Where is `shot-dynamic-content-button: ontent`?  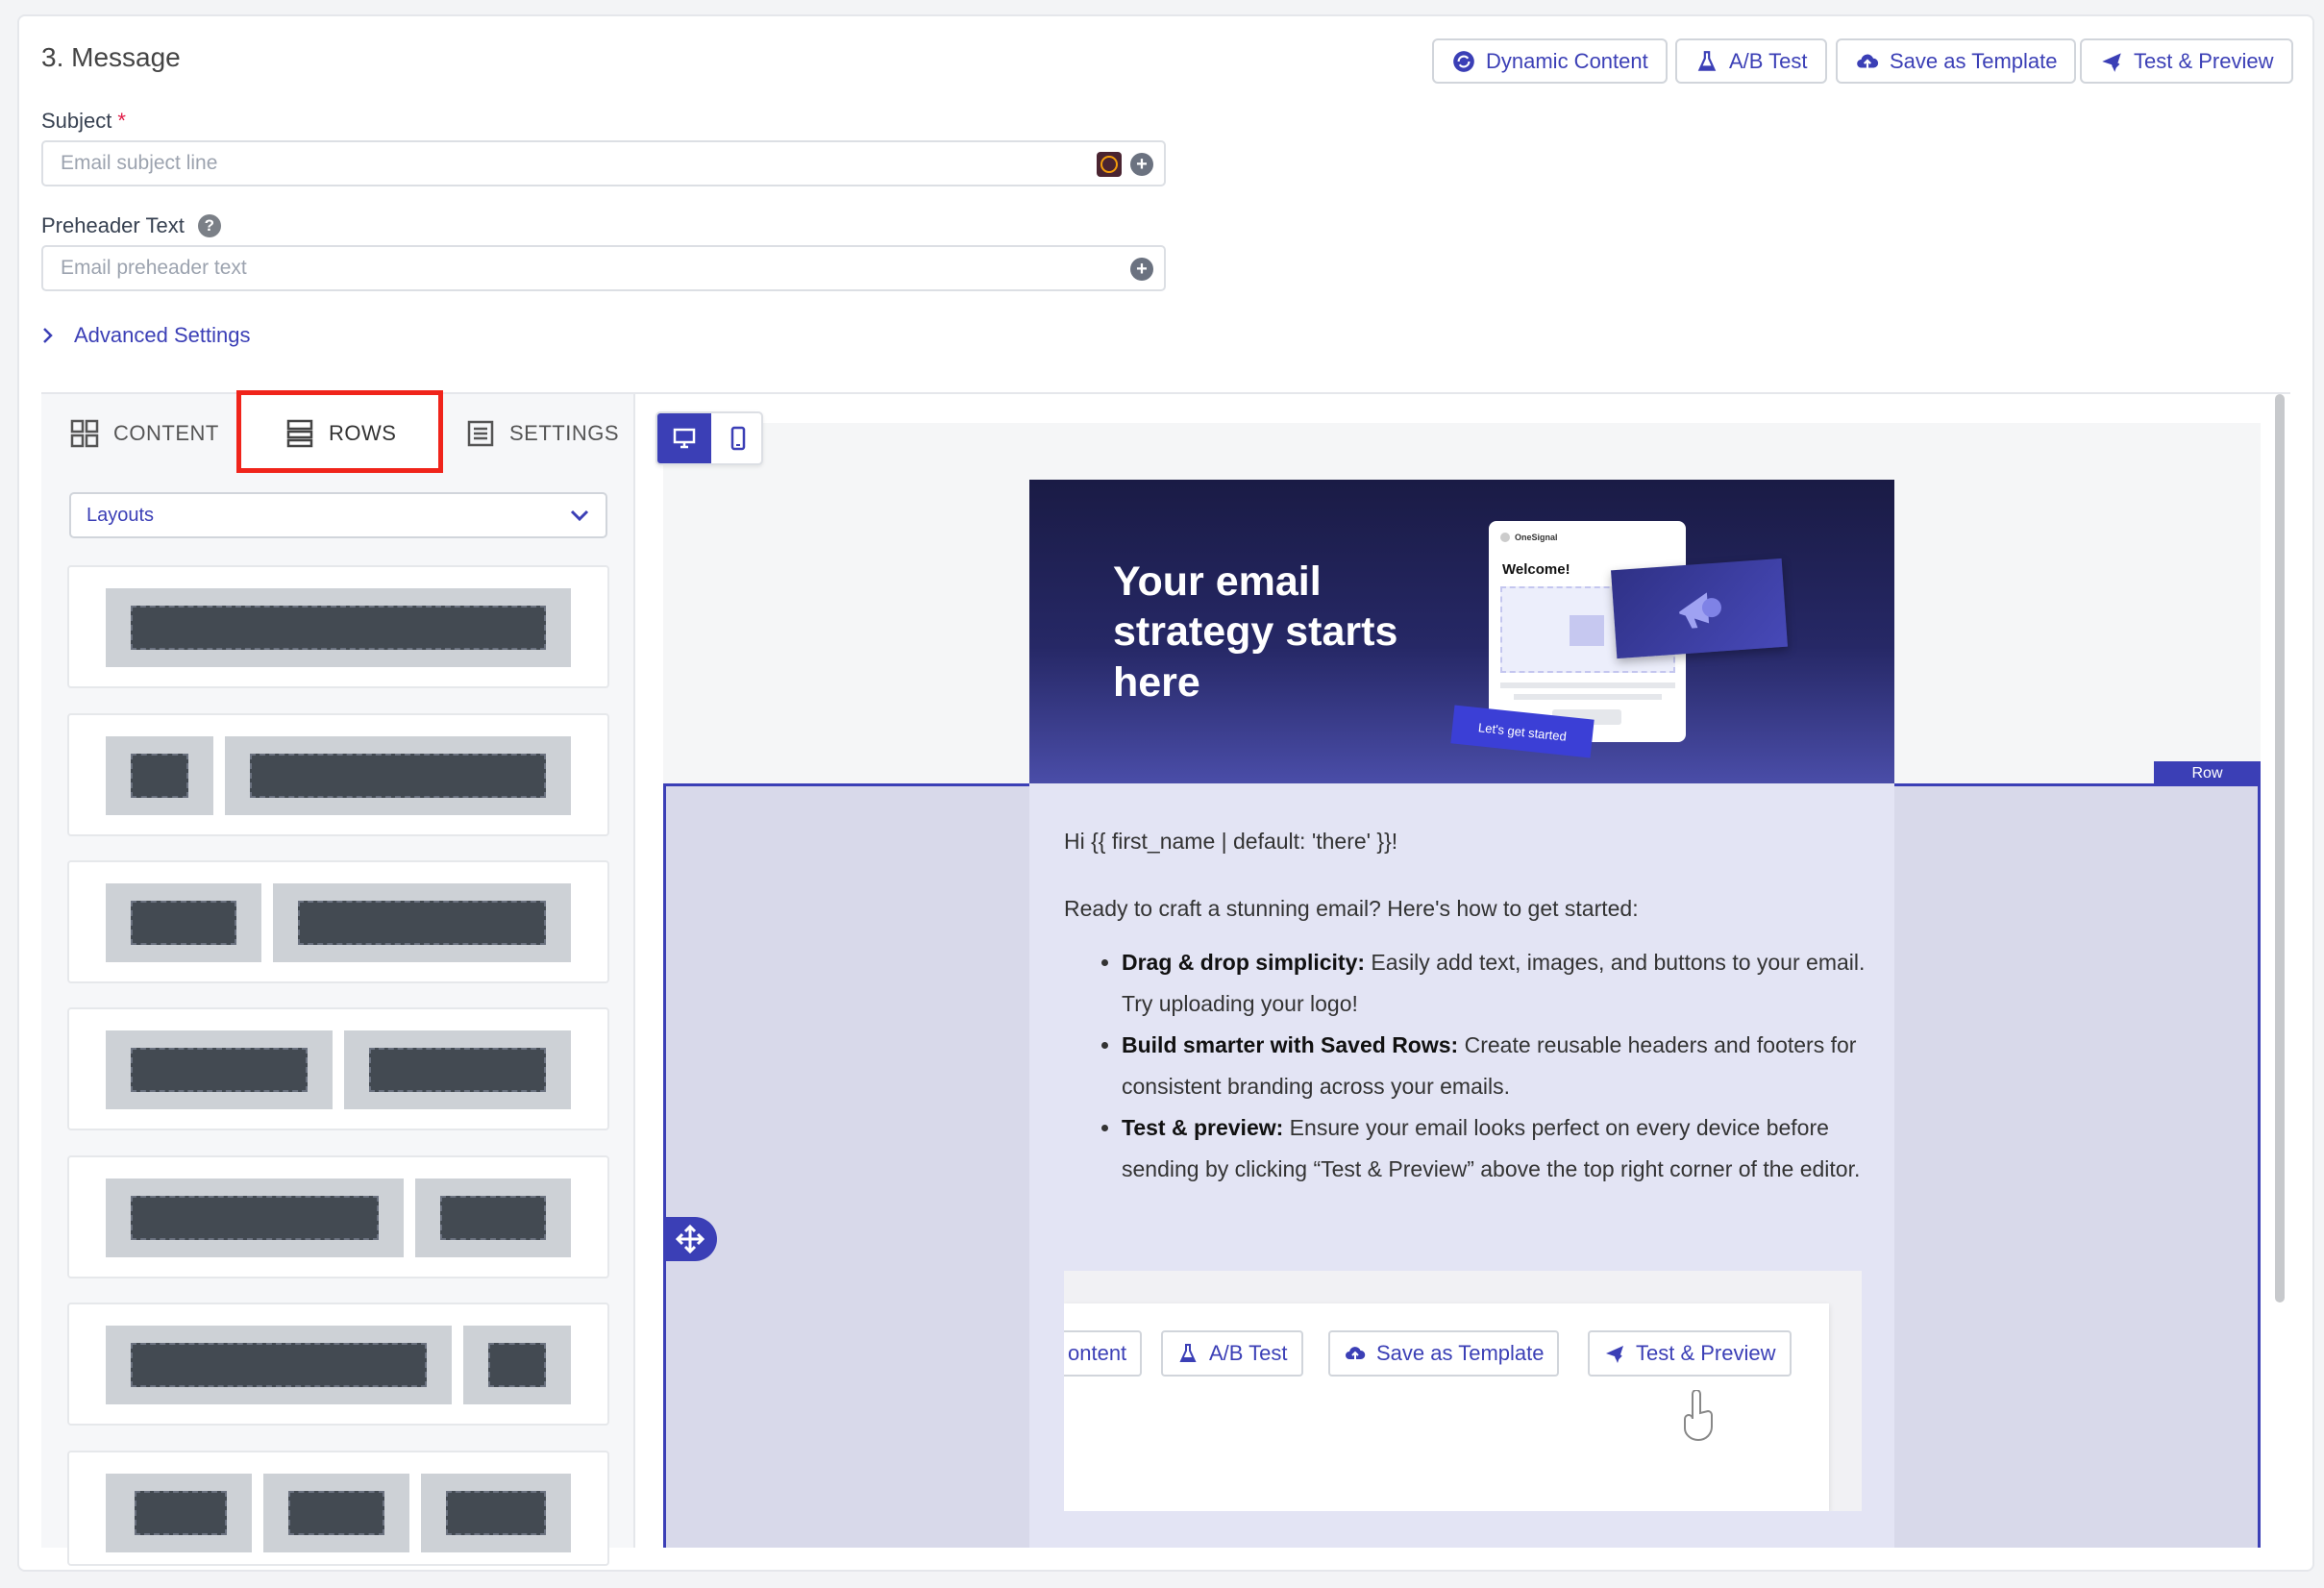
shot-dynamic-content-button: ontent is located at coordinates (1103, 1353).